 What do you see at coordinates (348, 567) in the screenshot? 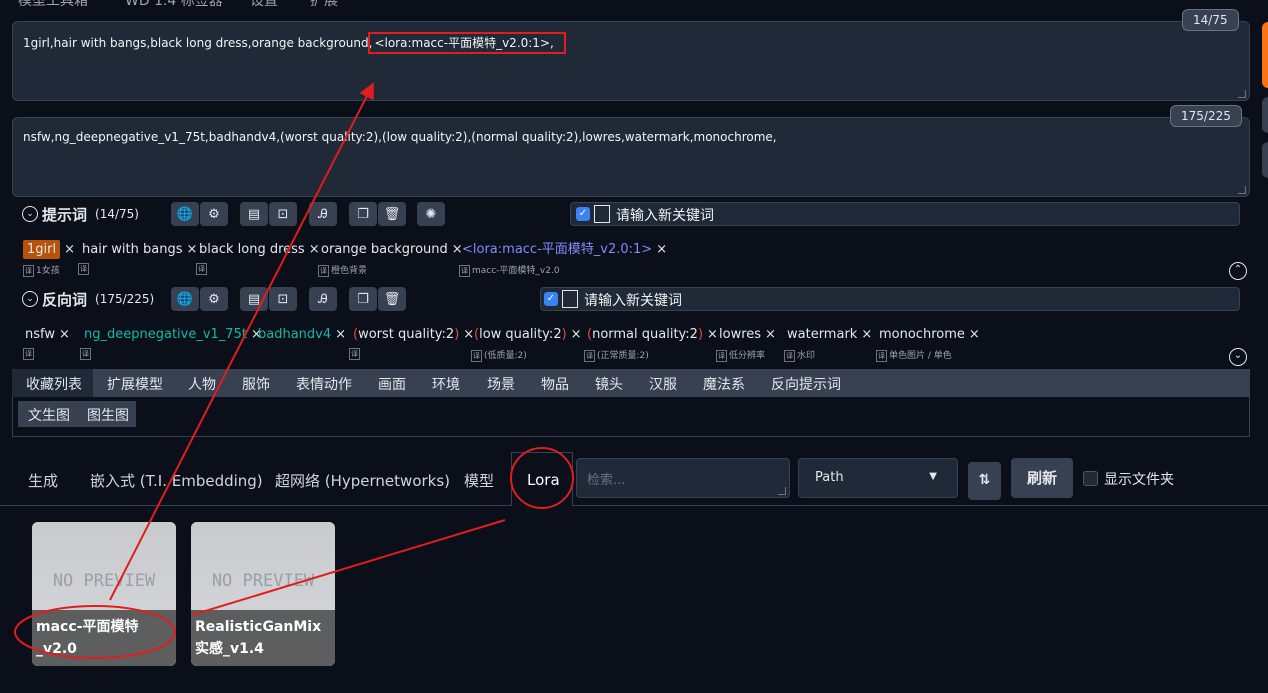
I see `annotation-arrow` at bounding box center [348, 567].